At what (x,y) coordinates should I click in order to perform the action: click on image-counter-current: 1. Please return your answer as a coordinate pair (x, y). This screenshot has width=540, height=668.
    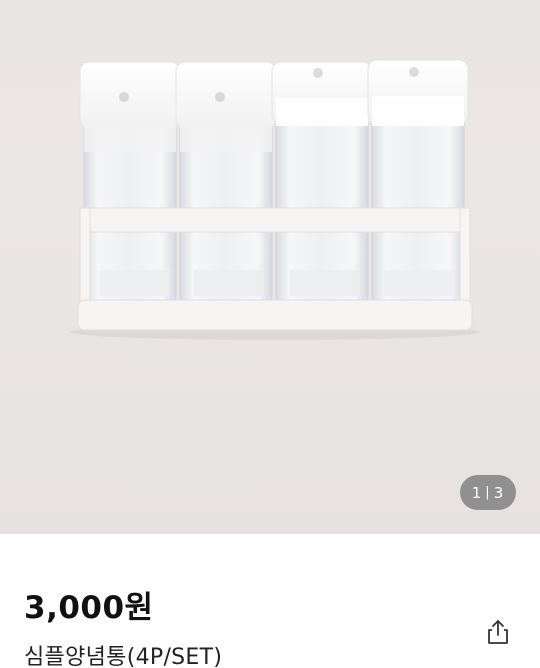
    Looking at the image, I should click on (477, 492).